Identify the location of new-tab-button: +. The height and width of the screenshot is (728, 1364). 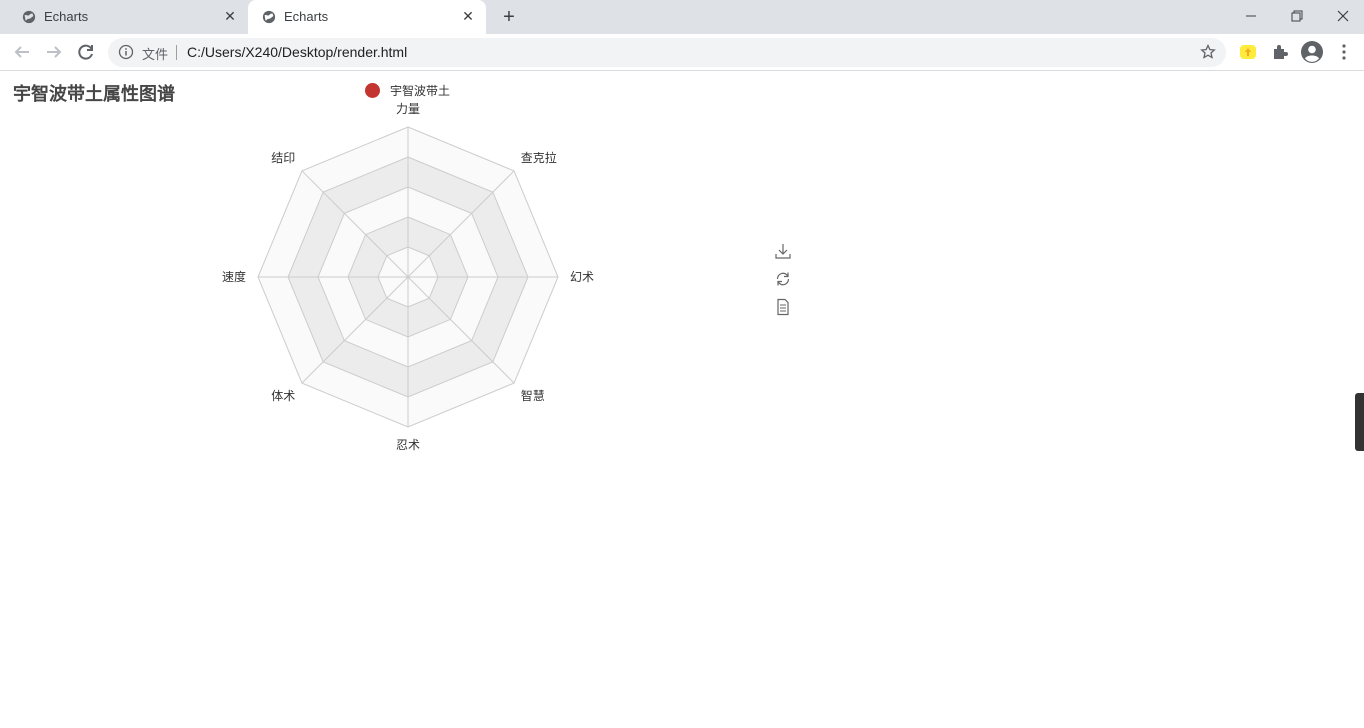
(509, 17).